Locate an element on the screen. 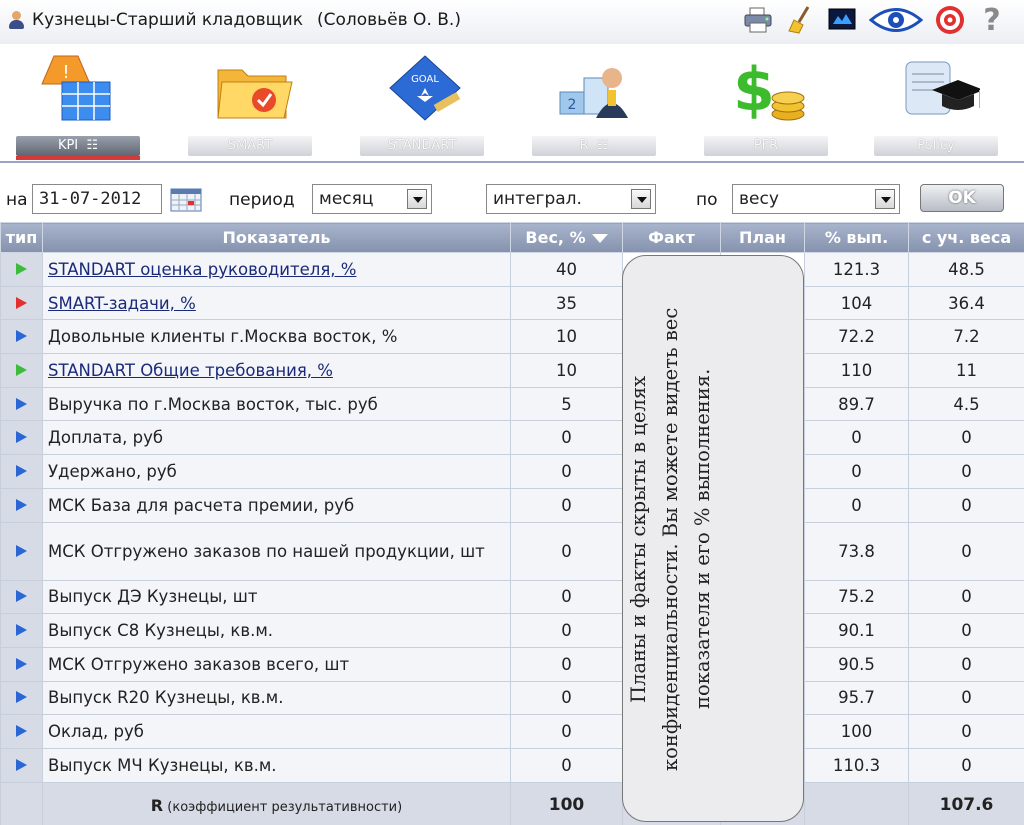 The height and width of the screenshot is (825, 1024). col-type: тип is located at coordinates (21, 237).